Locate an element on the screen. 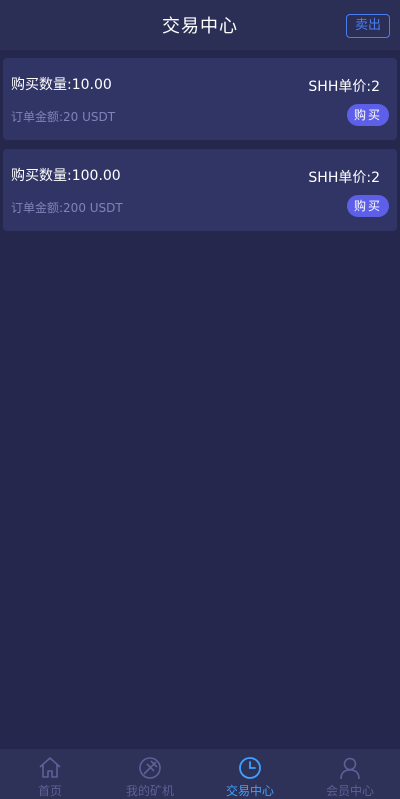 The image size is (400, 799). top-nav-bar: 交易中心 卖出 is located at coordinates (200, 25).